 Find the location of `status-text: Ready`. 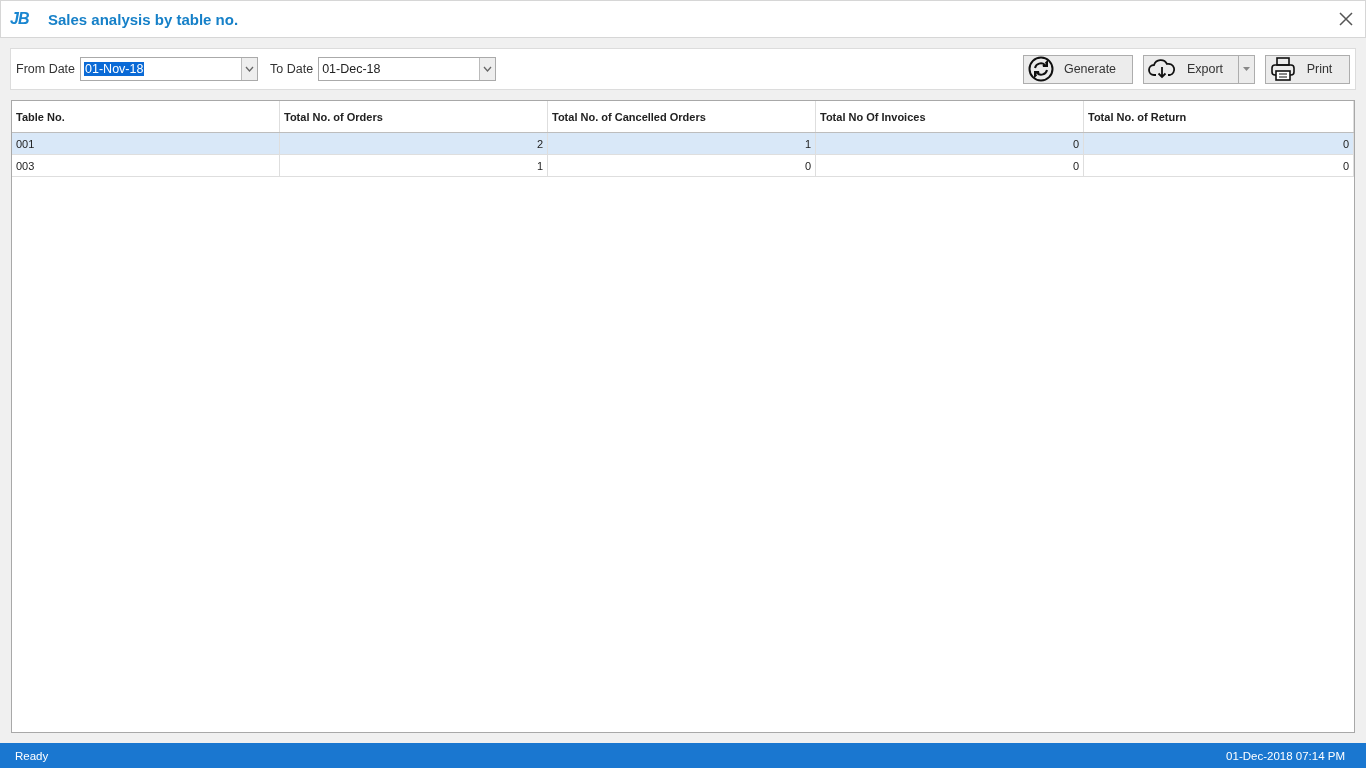

status-text: Ready is located at coordinates (32, 755).